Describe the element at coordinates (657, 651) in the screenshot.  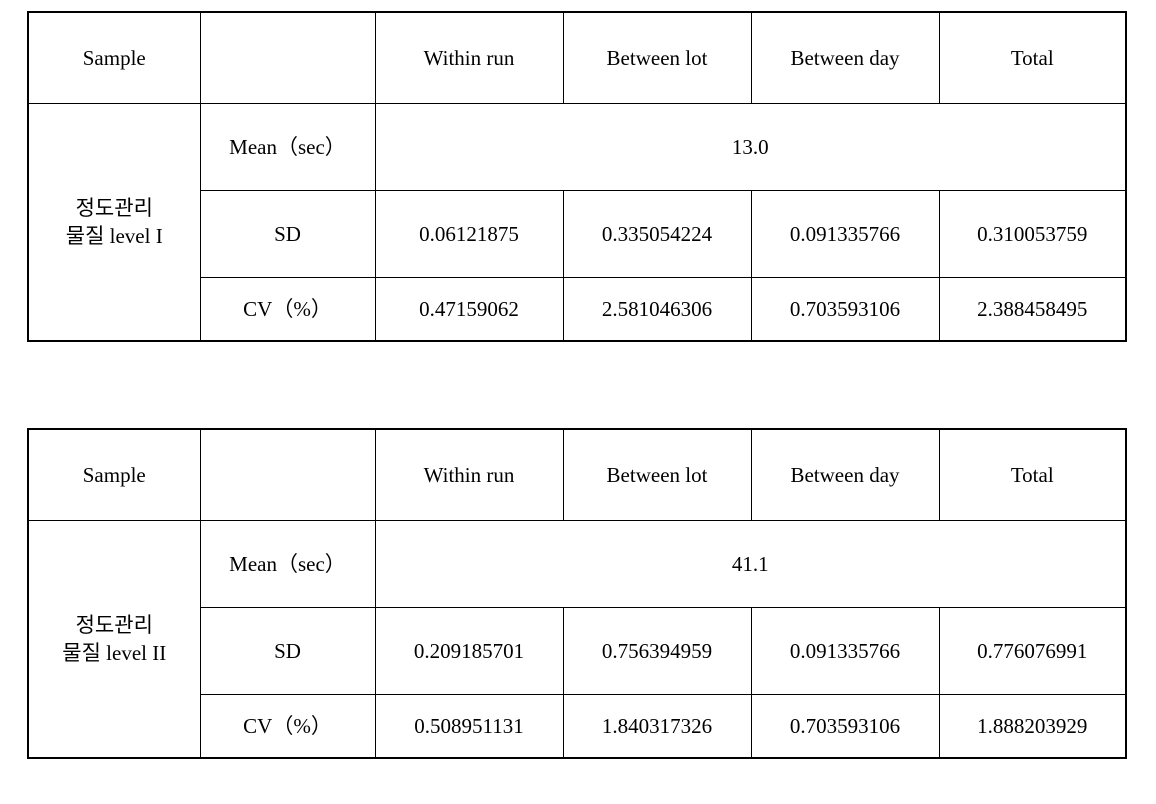
I see `sd-between-lot: 0.756394959` at that location.